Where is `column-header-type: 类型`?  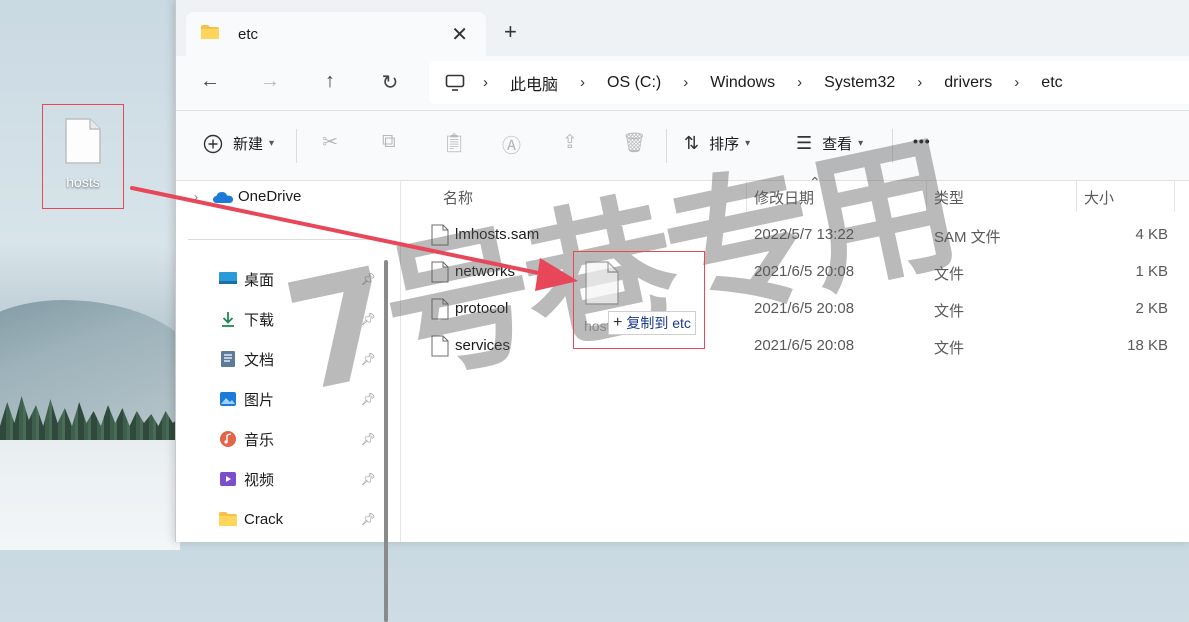 column-header-type: 类型 is located at coordinates (949, 197).